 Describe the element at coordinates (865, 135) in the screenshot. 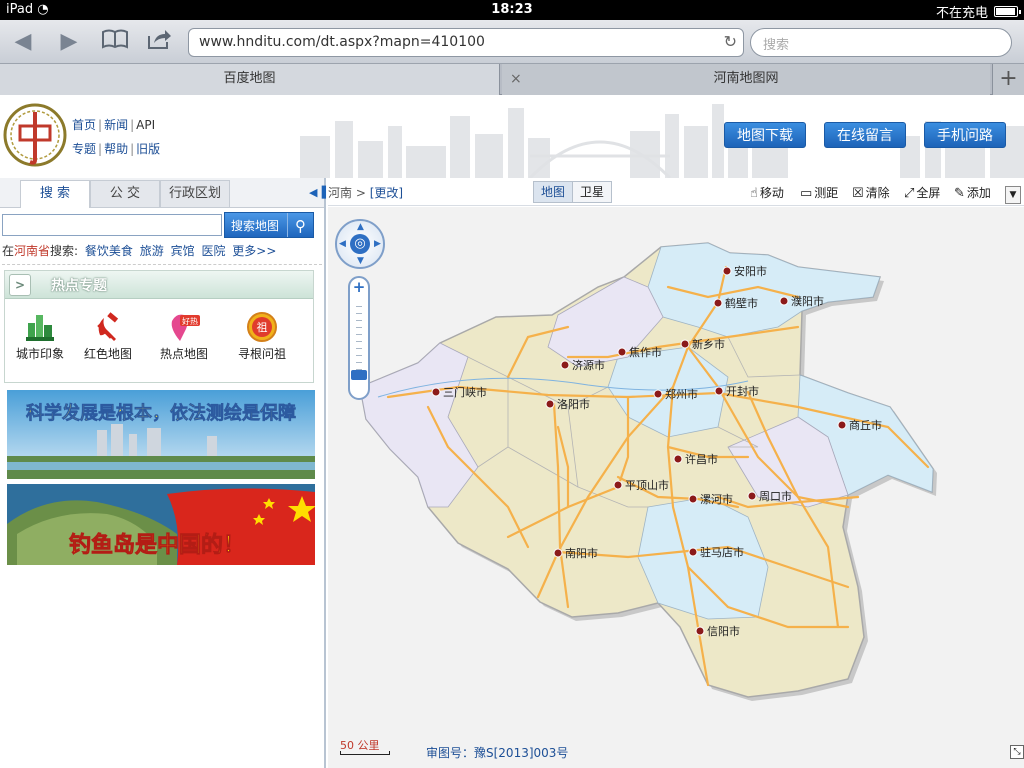

I see `online-message-button: 在线留言` at that location.